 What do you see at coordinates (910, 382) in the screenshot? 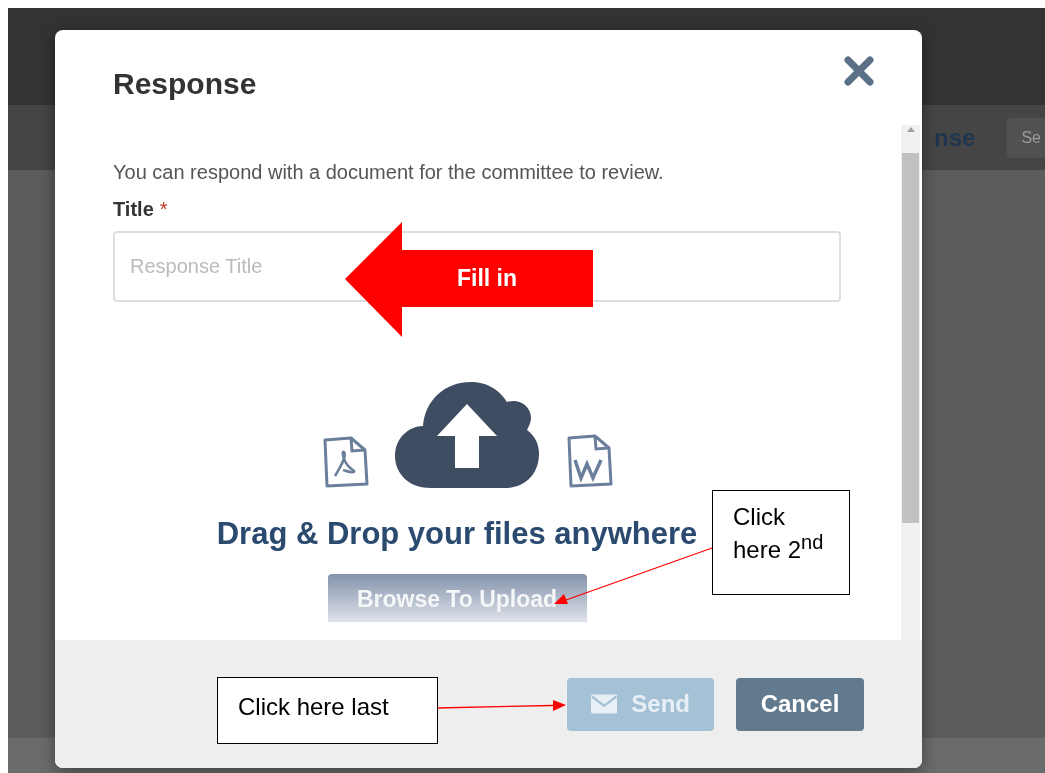
I see `scrollbar` at bounding box center [910, 382].